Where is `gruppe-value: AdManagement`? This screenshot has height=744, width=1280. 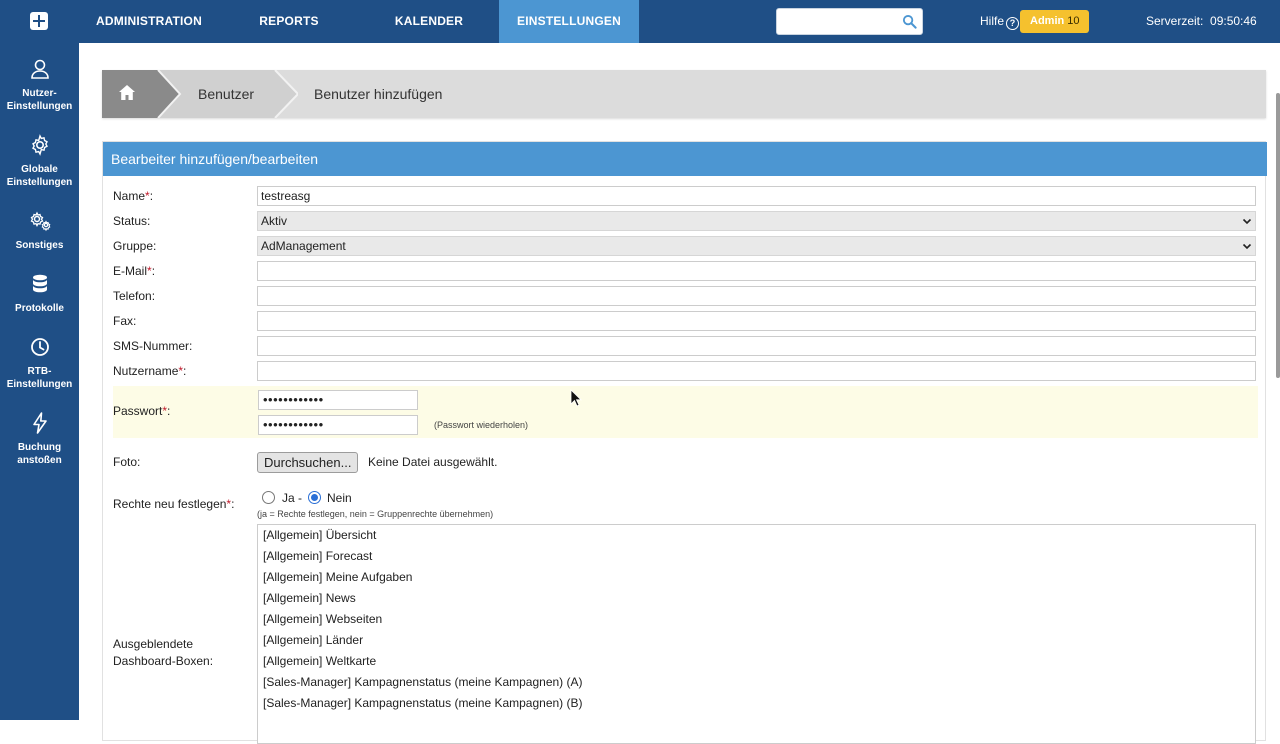
gruppe-value: AdManagement is located at coordinates (303, 246).